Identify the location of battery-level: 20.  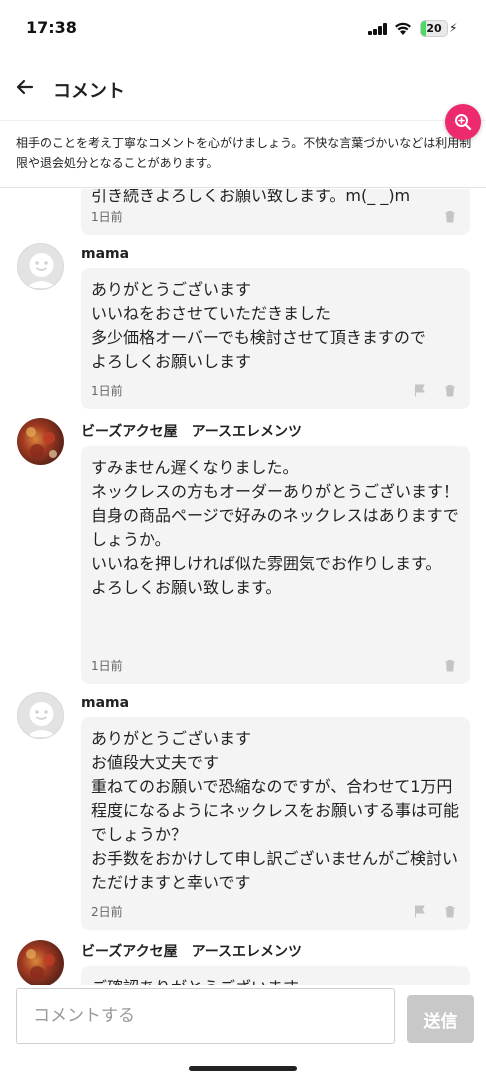
(434, 28).